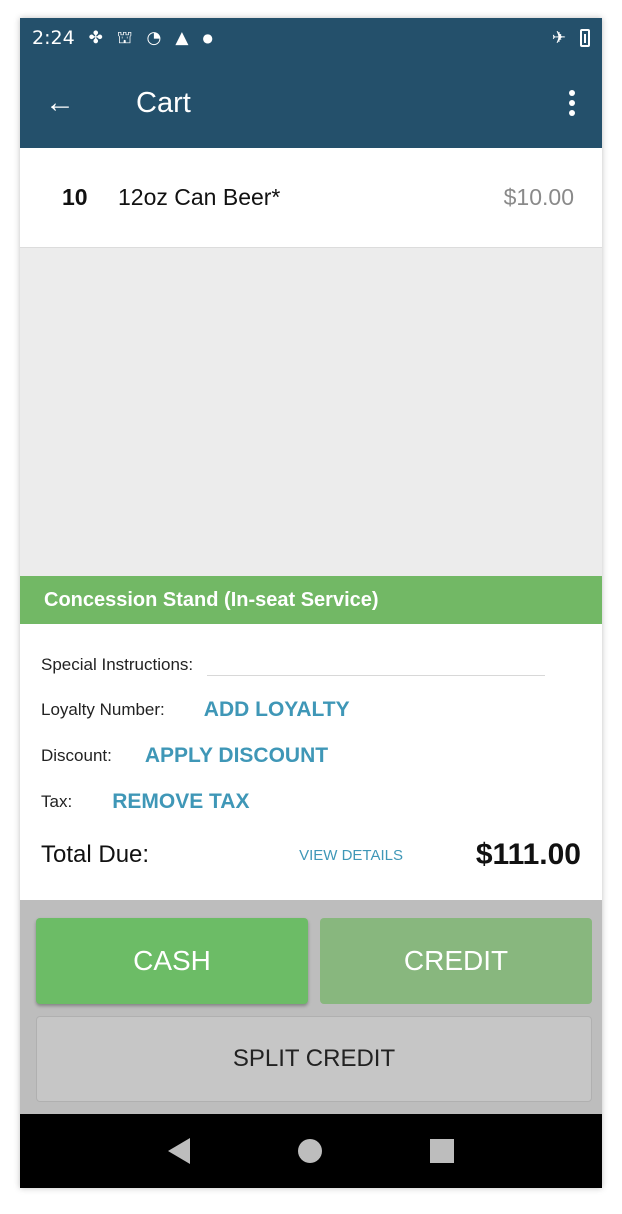 Image resolution: width=622 pixels, height=1214 pixels. I want to click on more-options-button, so click(572, 103).